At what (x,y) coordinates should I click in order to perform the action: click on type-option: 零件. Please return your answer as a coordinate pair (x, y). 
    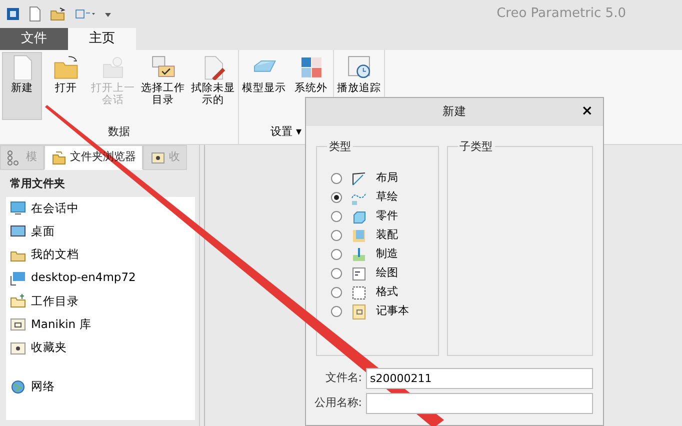
    Looking at the image, I should click on (364, 216).